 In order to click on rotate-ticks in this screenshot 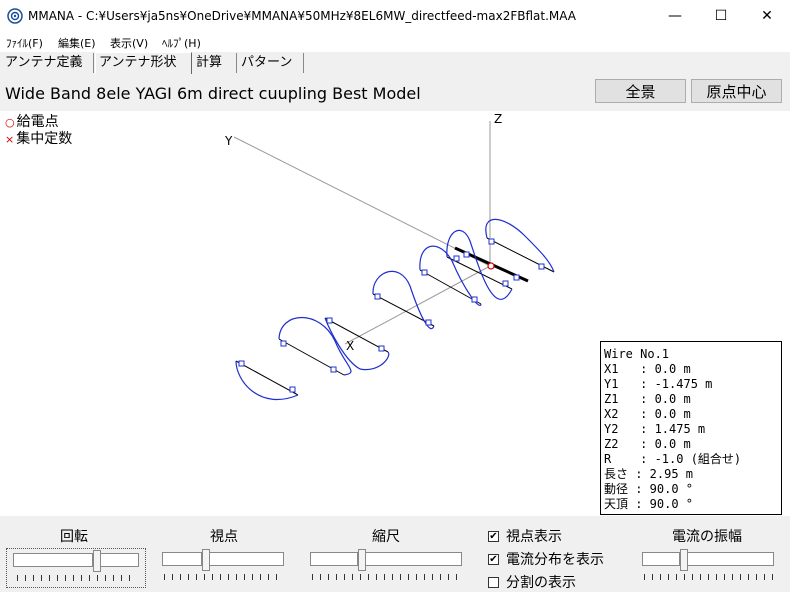, I will do `click(77, 578)`.